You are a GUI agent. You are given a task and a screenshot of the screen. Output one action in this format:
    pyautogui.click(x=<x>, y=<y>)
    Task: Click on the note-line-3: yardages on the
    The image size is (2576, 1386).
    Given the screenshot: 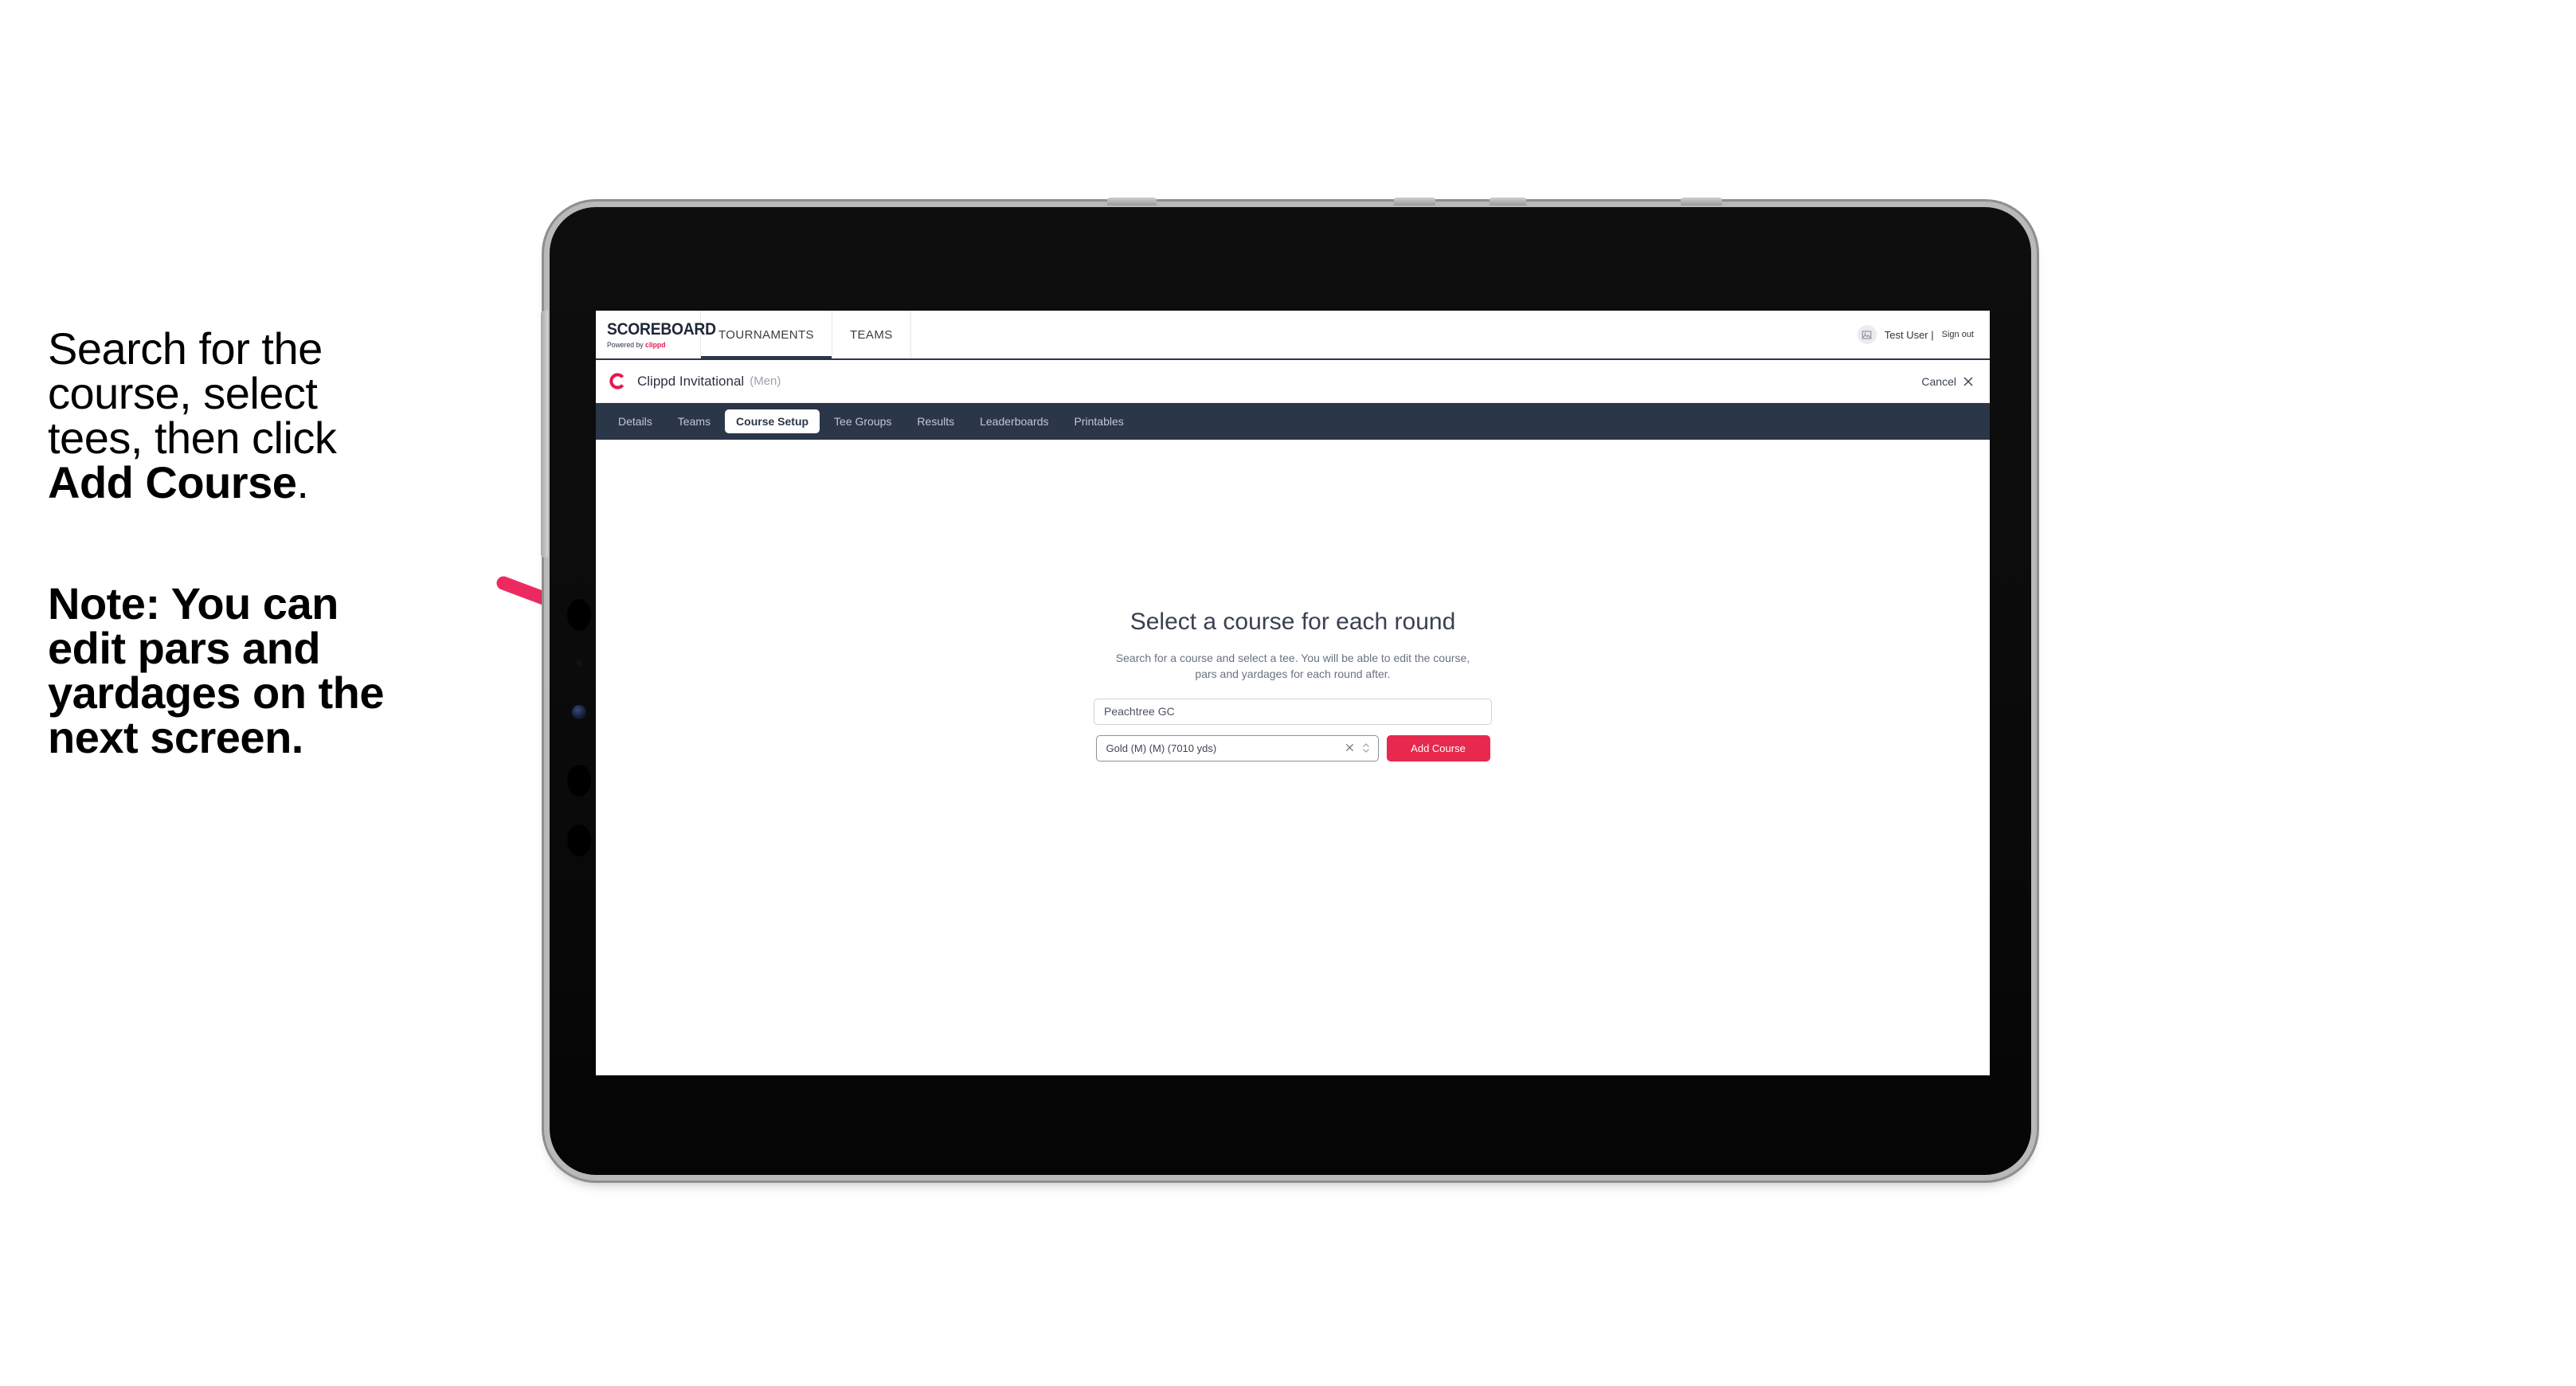 What is the action you would take?
    pyautogui.click(x=216, y=693)
    